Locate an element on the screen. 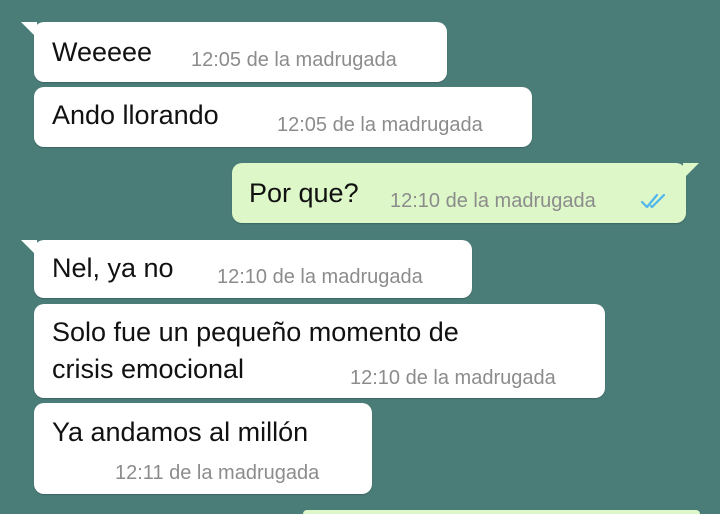 This screenshot has width=720, height=514. message-text-line-2: crisis emocional is located at coordinates (148, 369).